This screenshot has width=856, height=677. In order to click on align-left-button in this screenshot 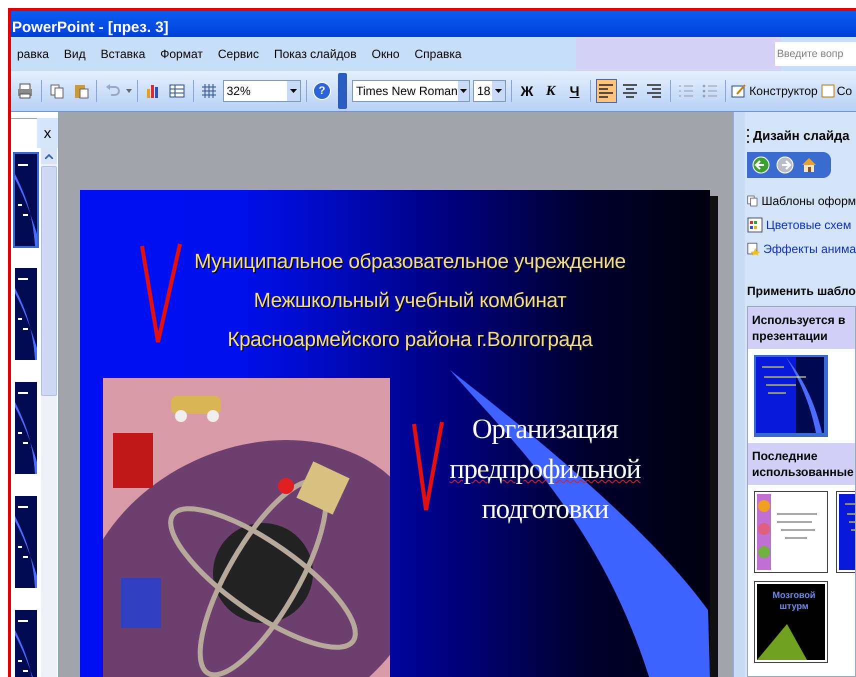, I will do `click(606, 91)`.